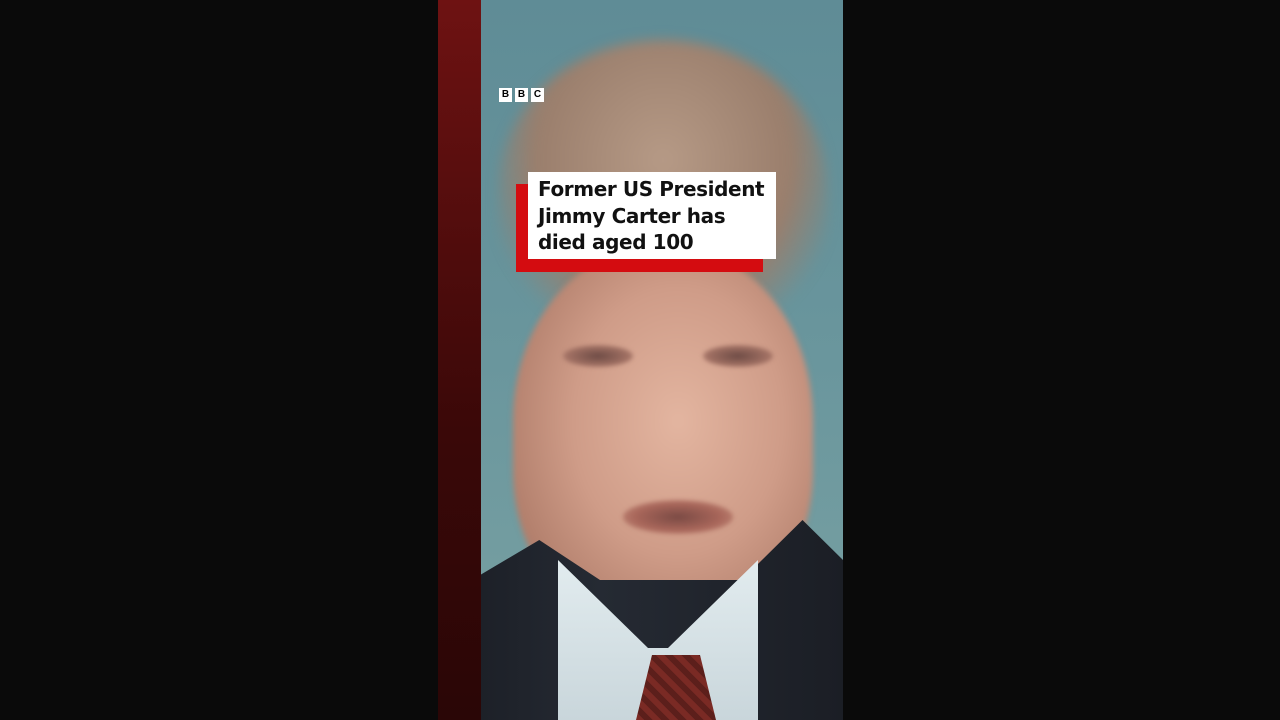 This screenshot has width=1280, height=720. I want to click on caption-line-1: Former US President, so click(651, 189).